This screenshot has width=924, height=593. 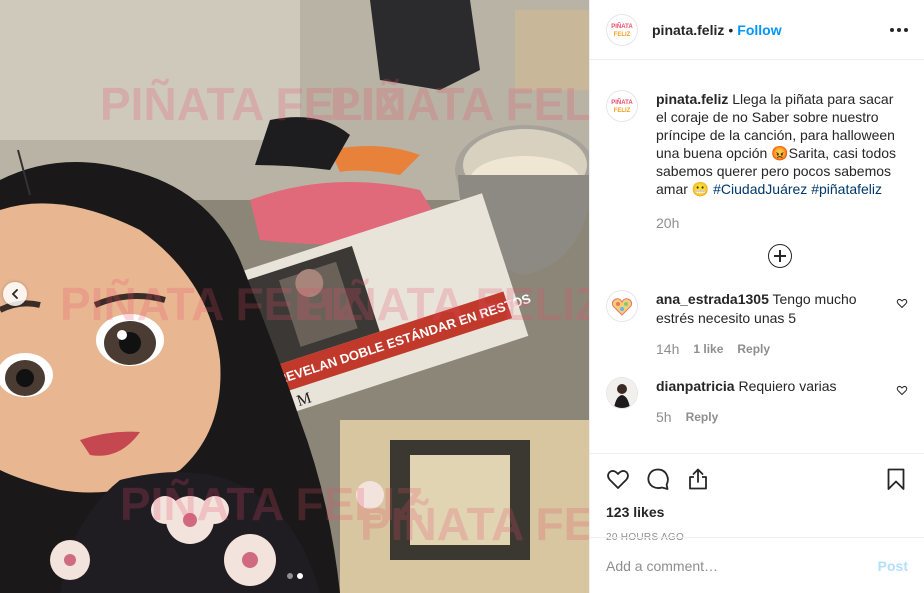 I want to click on angry-emoji-icon: 😡, so click(x=780, y=153).